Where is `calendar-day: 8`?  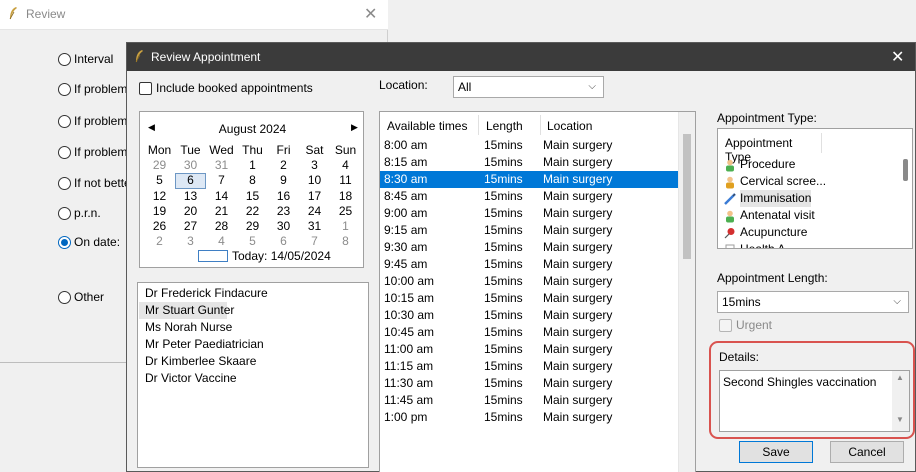 calendar-day: 8 is located at coordinates (252, 180).